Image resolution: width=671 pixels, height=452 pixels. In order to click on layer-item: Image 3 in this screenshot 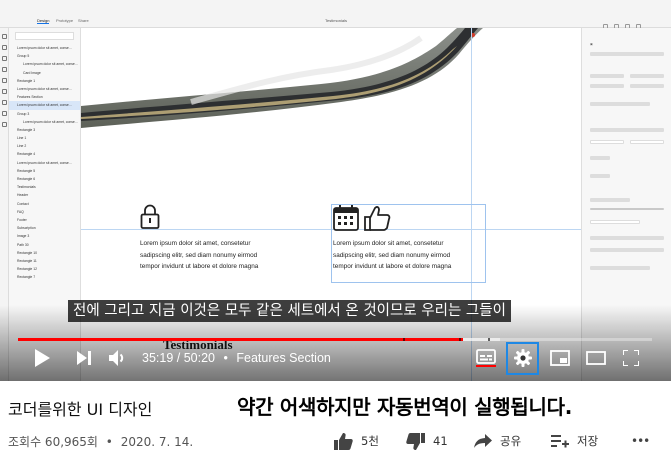, I will do `click(44, 236)`.